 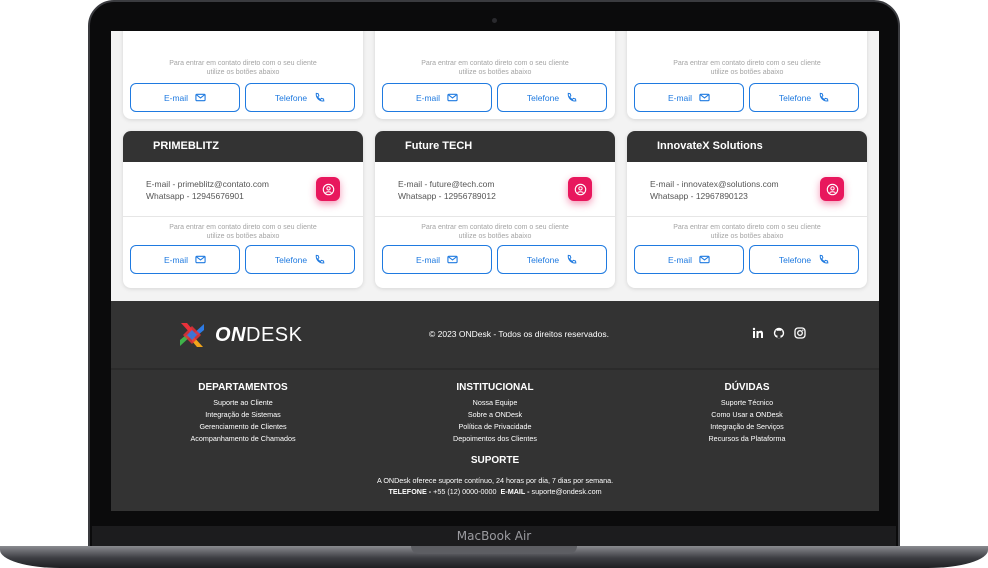 I want to click on laptop-notch, so click(x=494, y=550).